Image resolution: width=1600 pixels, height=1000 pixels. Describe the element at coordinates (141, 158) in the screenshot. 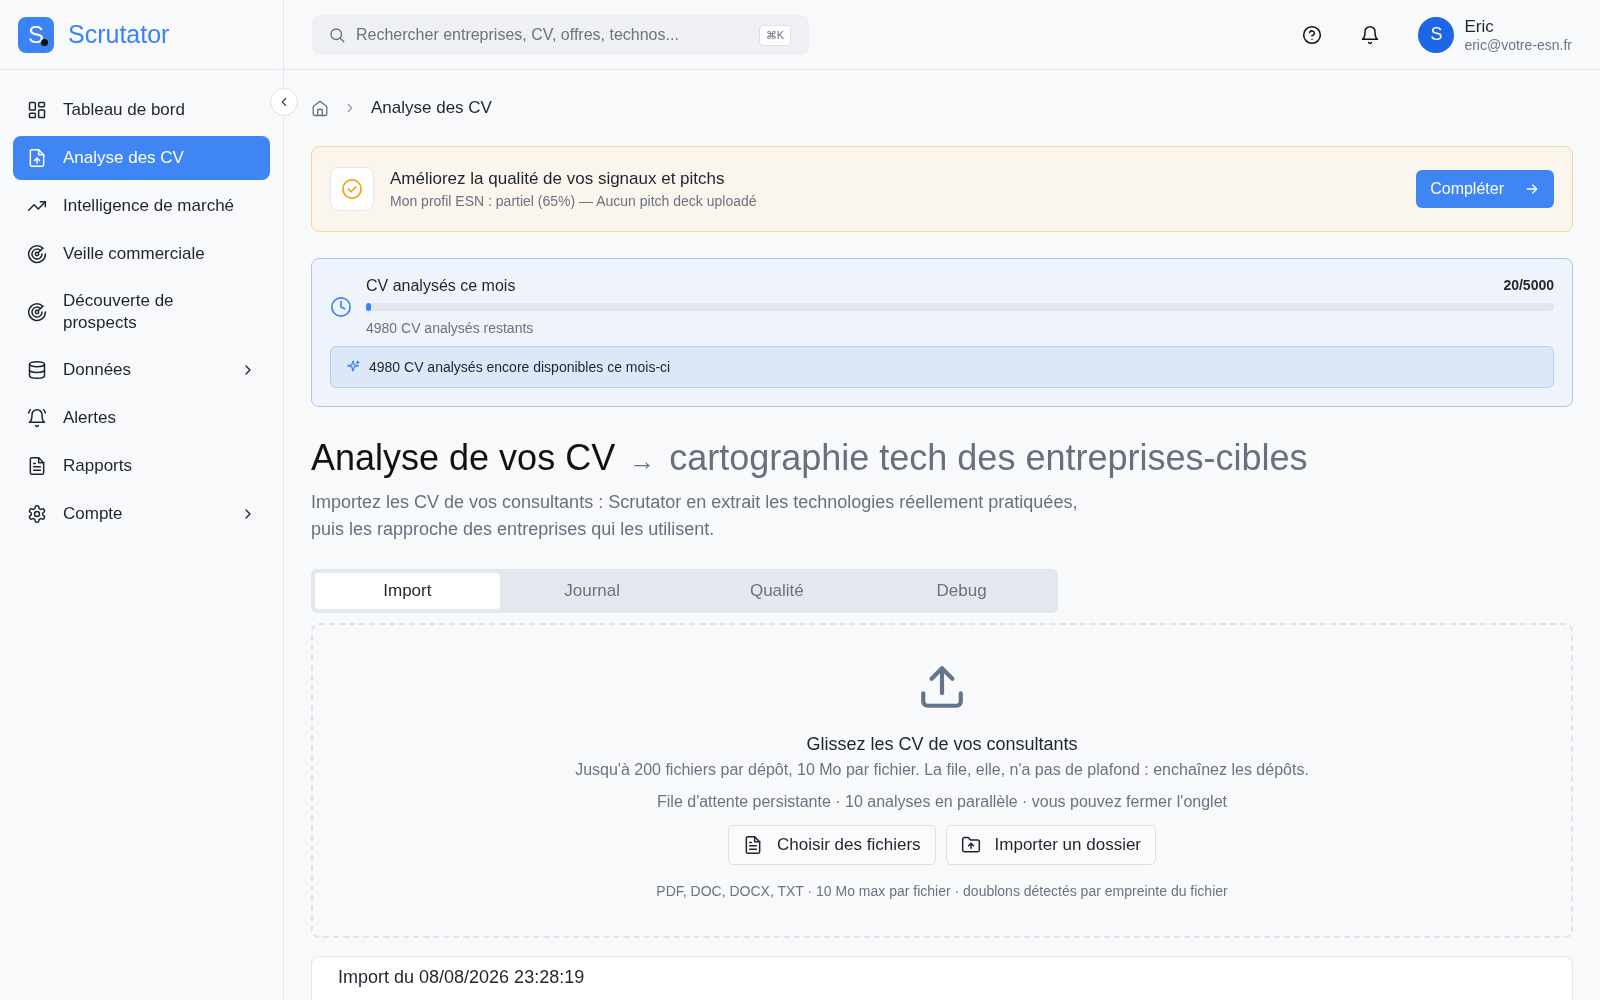

I see `sidebar-item: Analyse des CV` at that location.